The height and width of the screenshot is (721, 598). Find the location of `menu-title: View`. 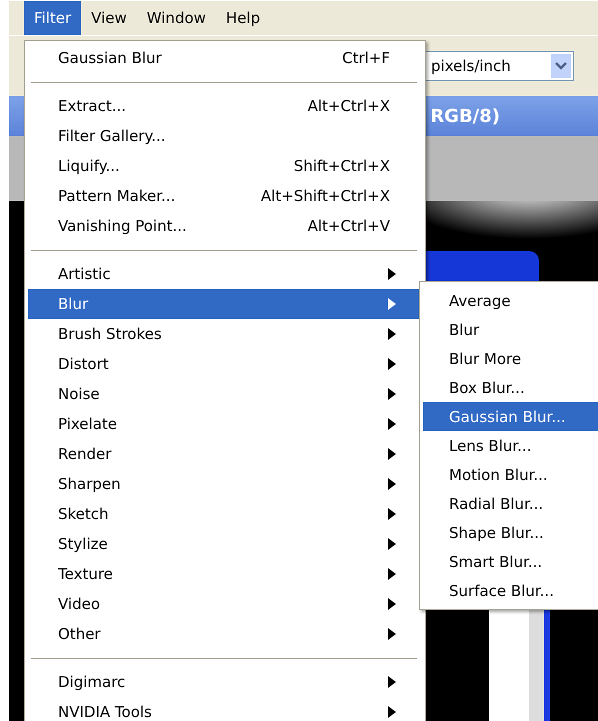

menu-title: View is located at coordinates (109, 18).